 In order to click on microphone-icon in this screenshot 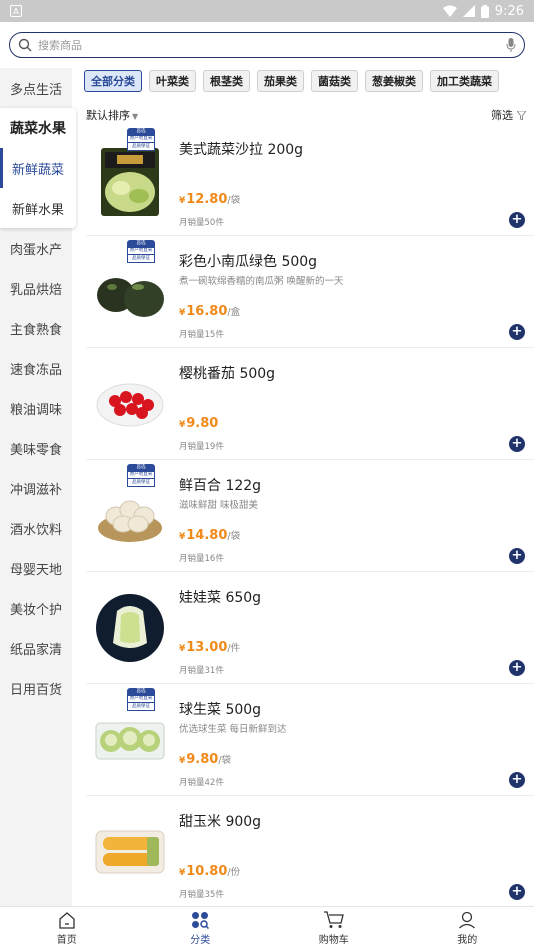, I will do `click(511, 45)`.